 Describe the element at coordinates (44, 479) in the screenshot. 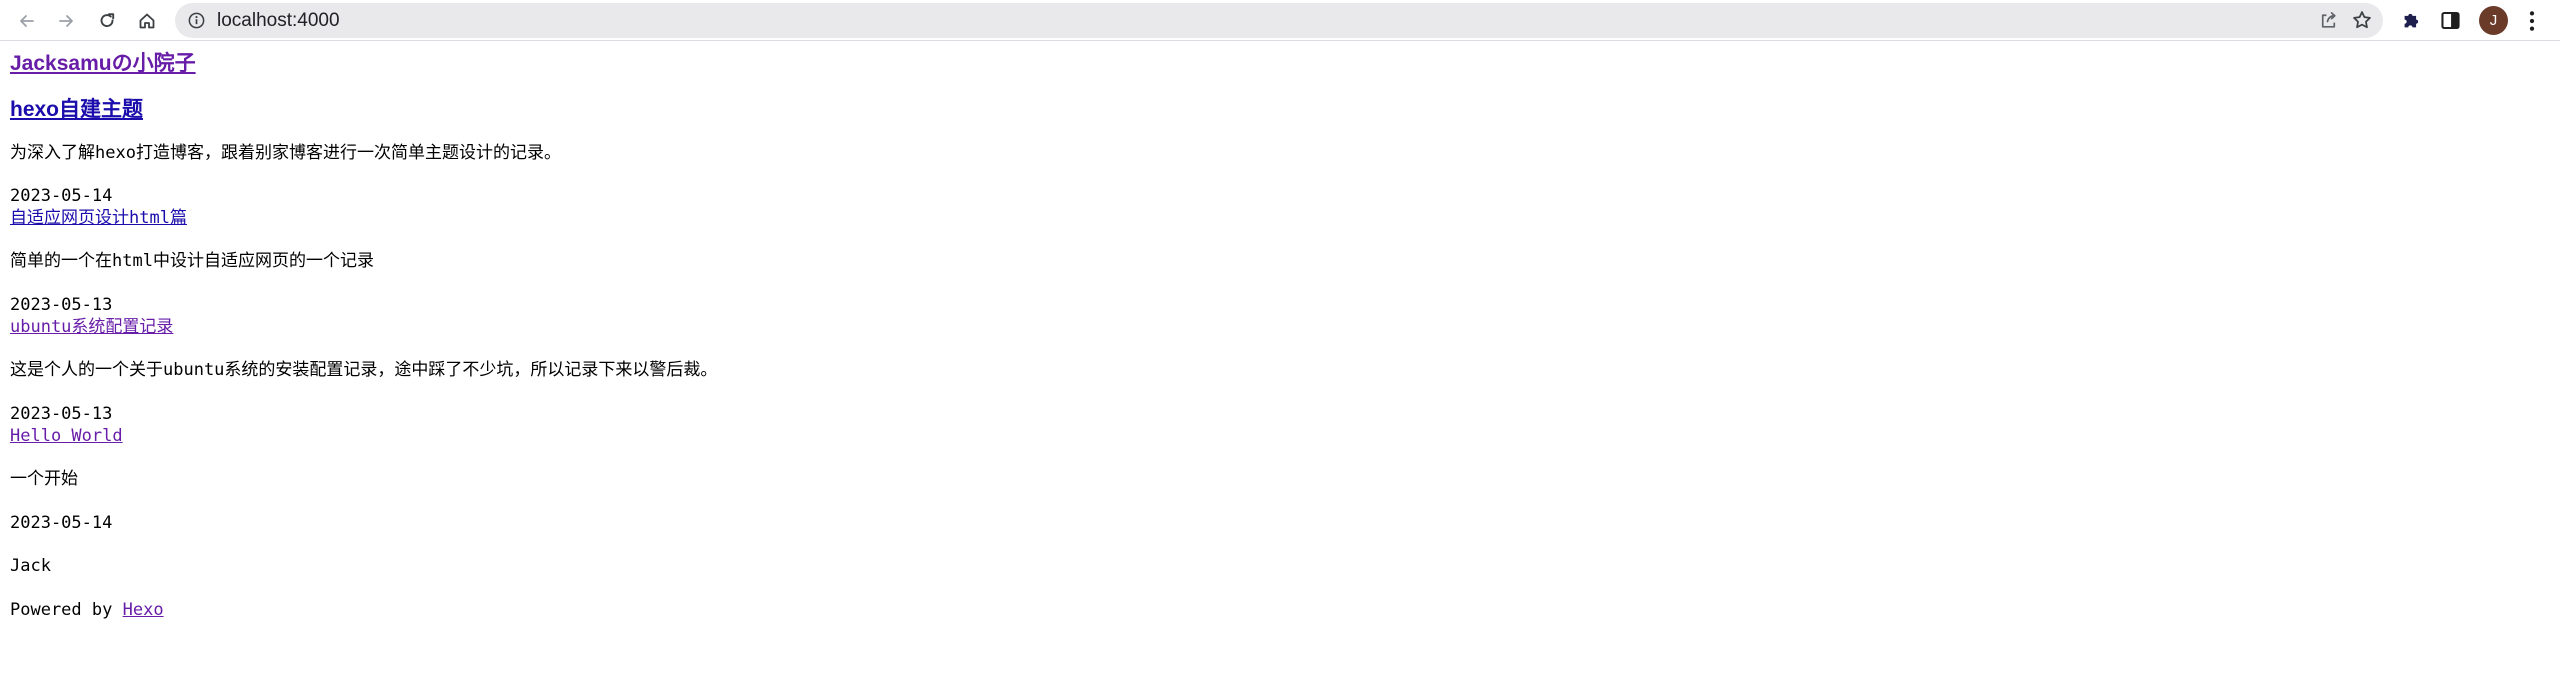

I see `post-excerpt: 一个开始` at that location.